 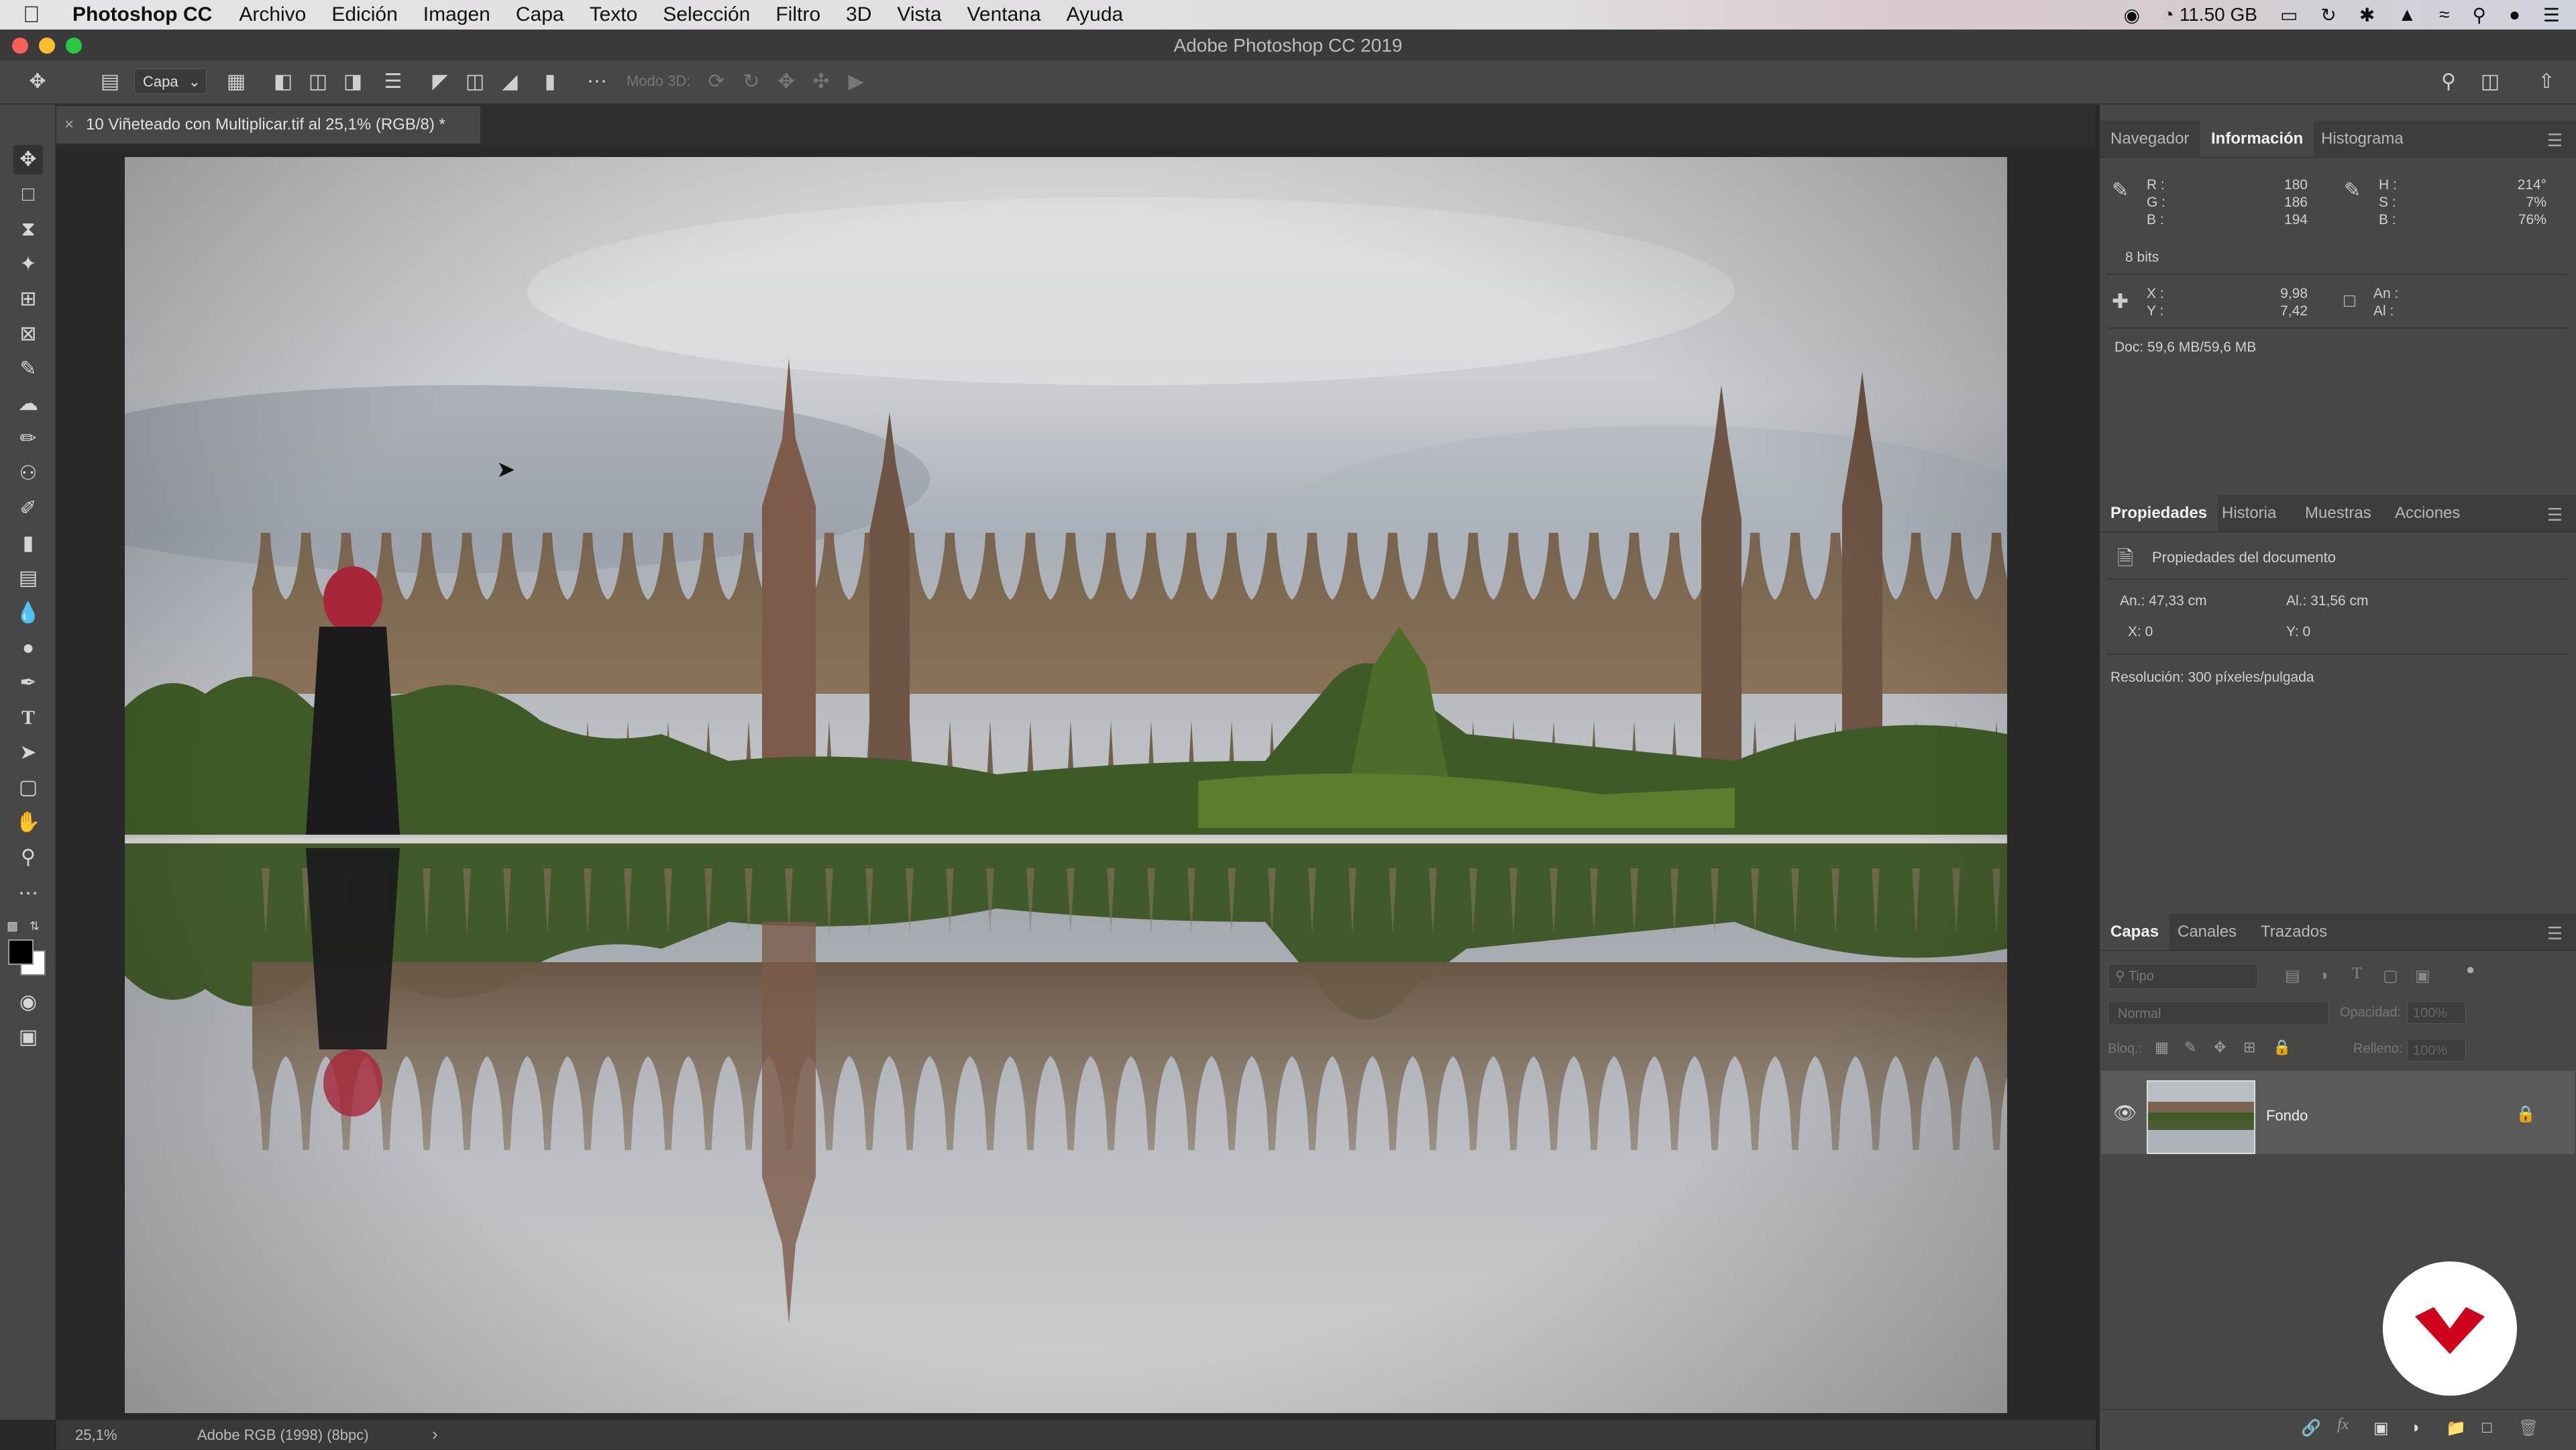 I want to click on display-icon: ▭, so click(x=2289, y=15).